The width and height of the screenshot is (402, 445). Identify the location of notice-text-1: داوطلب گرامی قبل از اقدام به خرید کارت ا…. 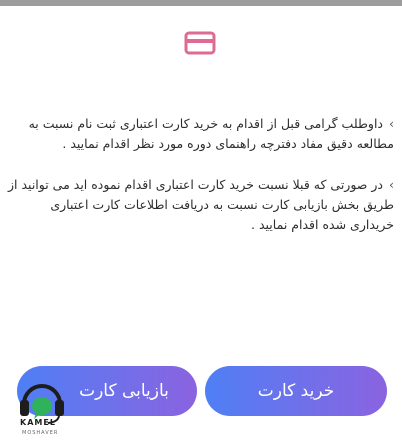
(211, 133).